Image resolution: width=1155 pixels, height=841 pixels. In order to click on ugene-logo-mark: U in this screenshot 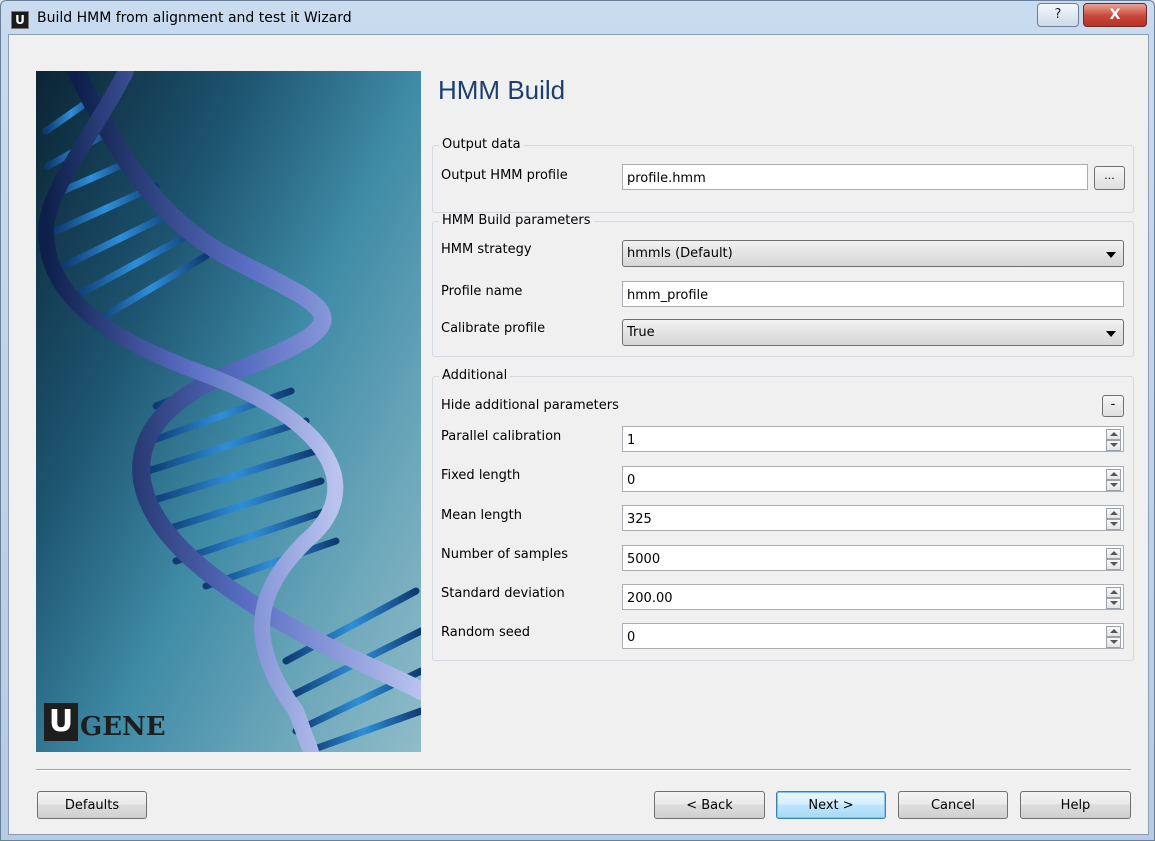, I will do `click(61, 722)`.